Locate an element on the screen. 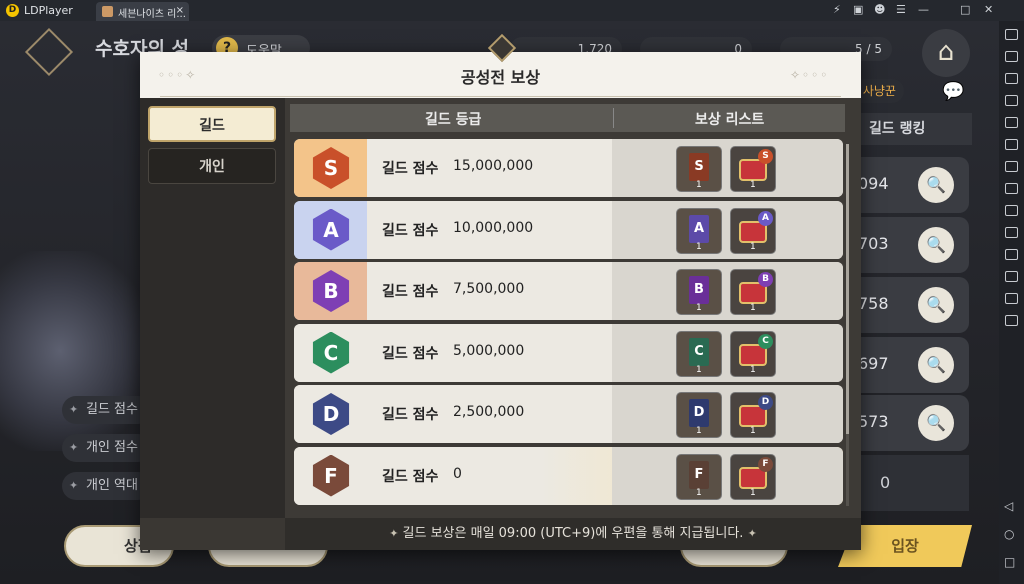 The width and height of the screenshot is (1024, 584). guardian-castle-logo-icon is located at coordinates (49, 52).